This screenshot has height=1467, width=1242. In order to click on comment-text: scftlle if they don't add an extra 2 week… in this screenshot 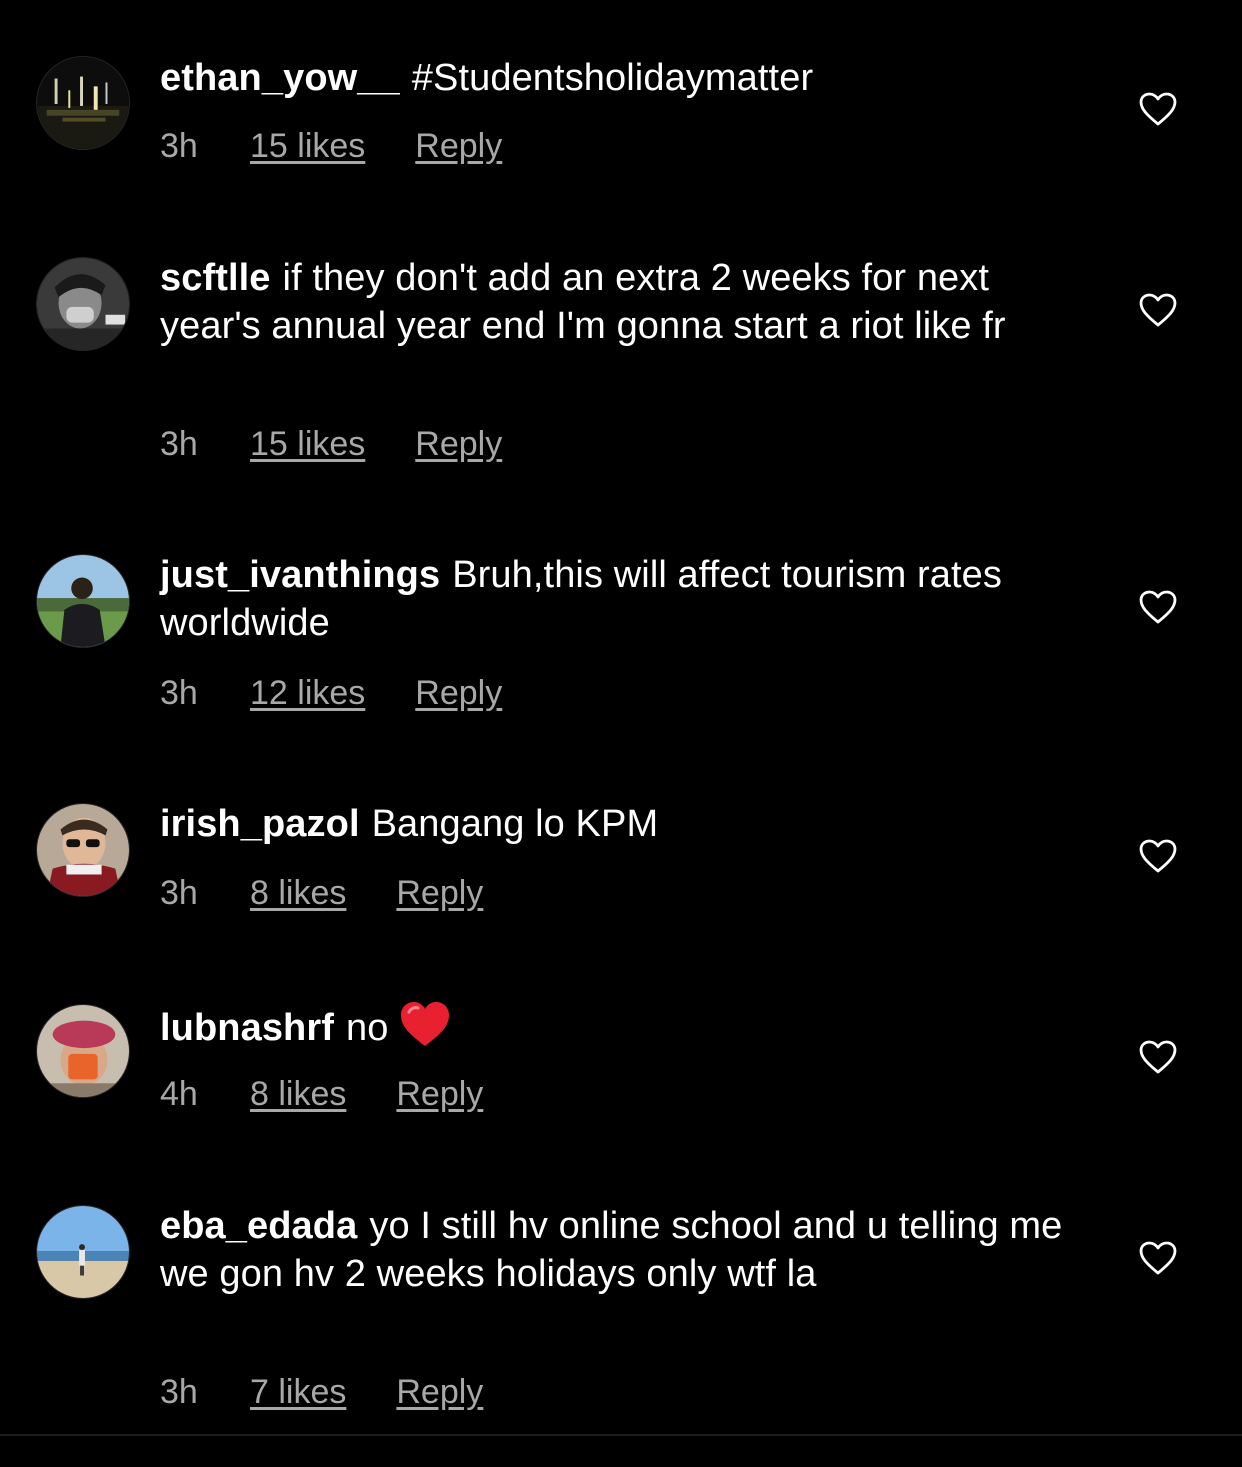, I will do `click(620, 302)`.